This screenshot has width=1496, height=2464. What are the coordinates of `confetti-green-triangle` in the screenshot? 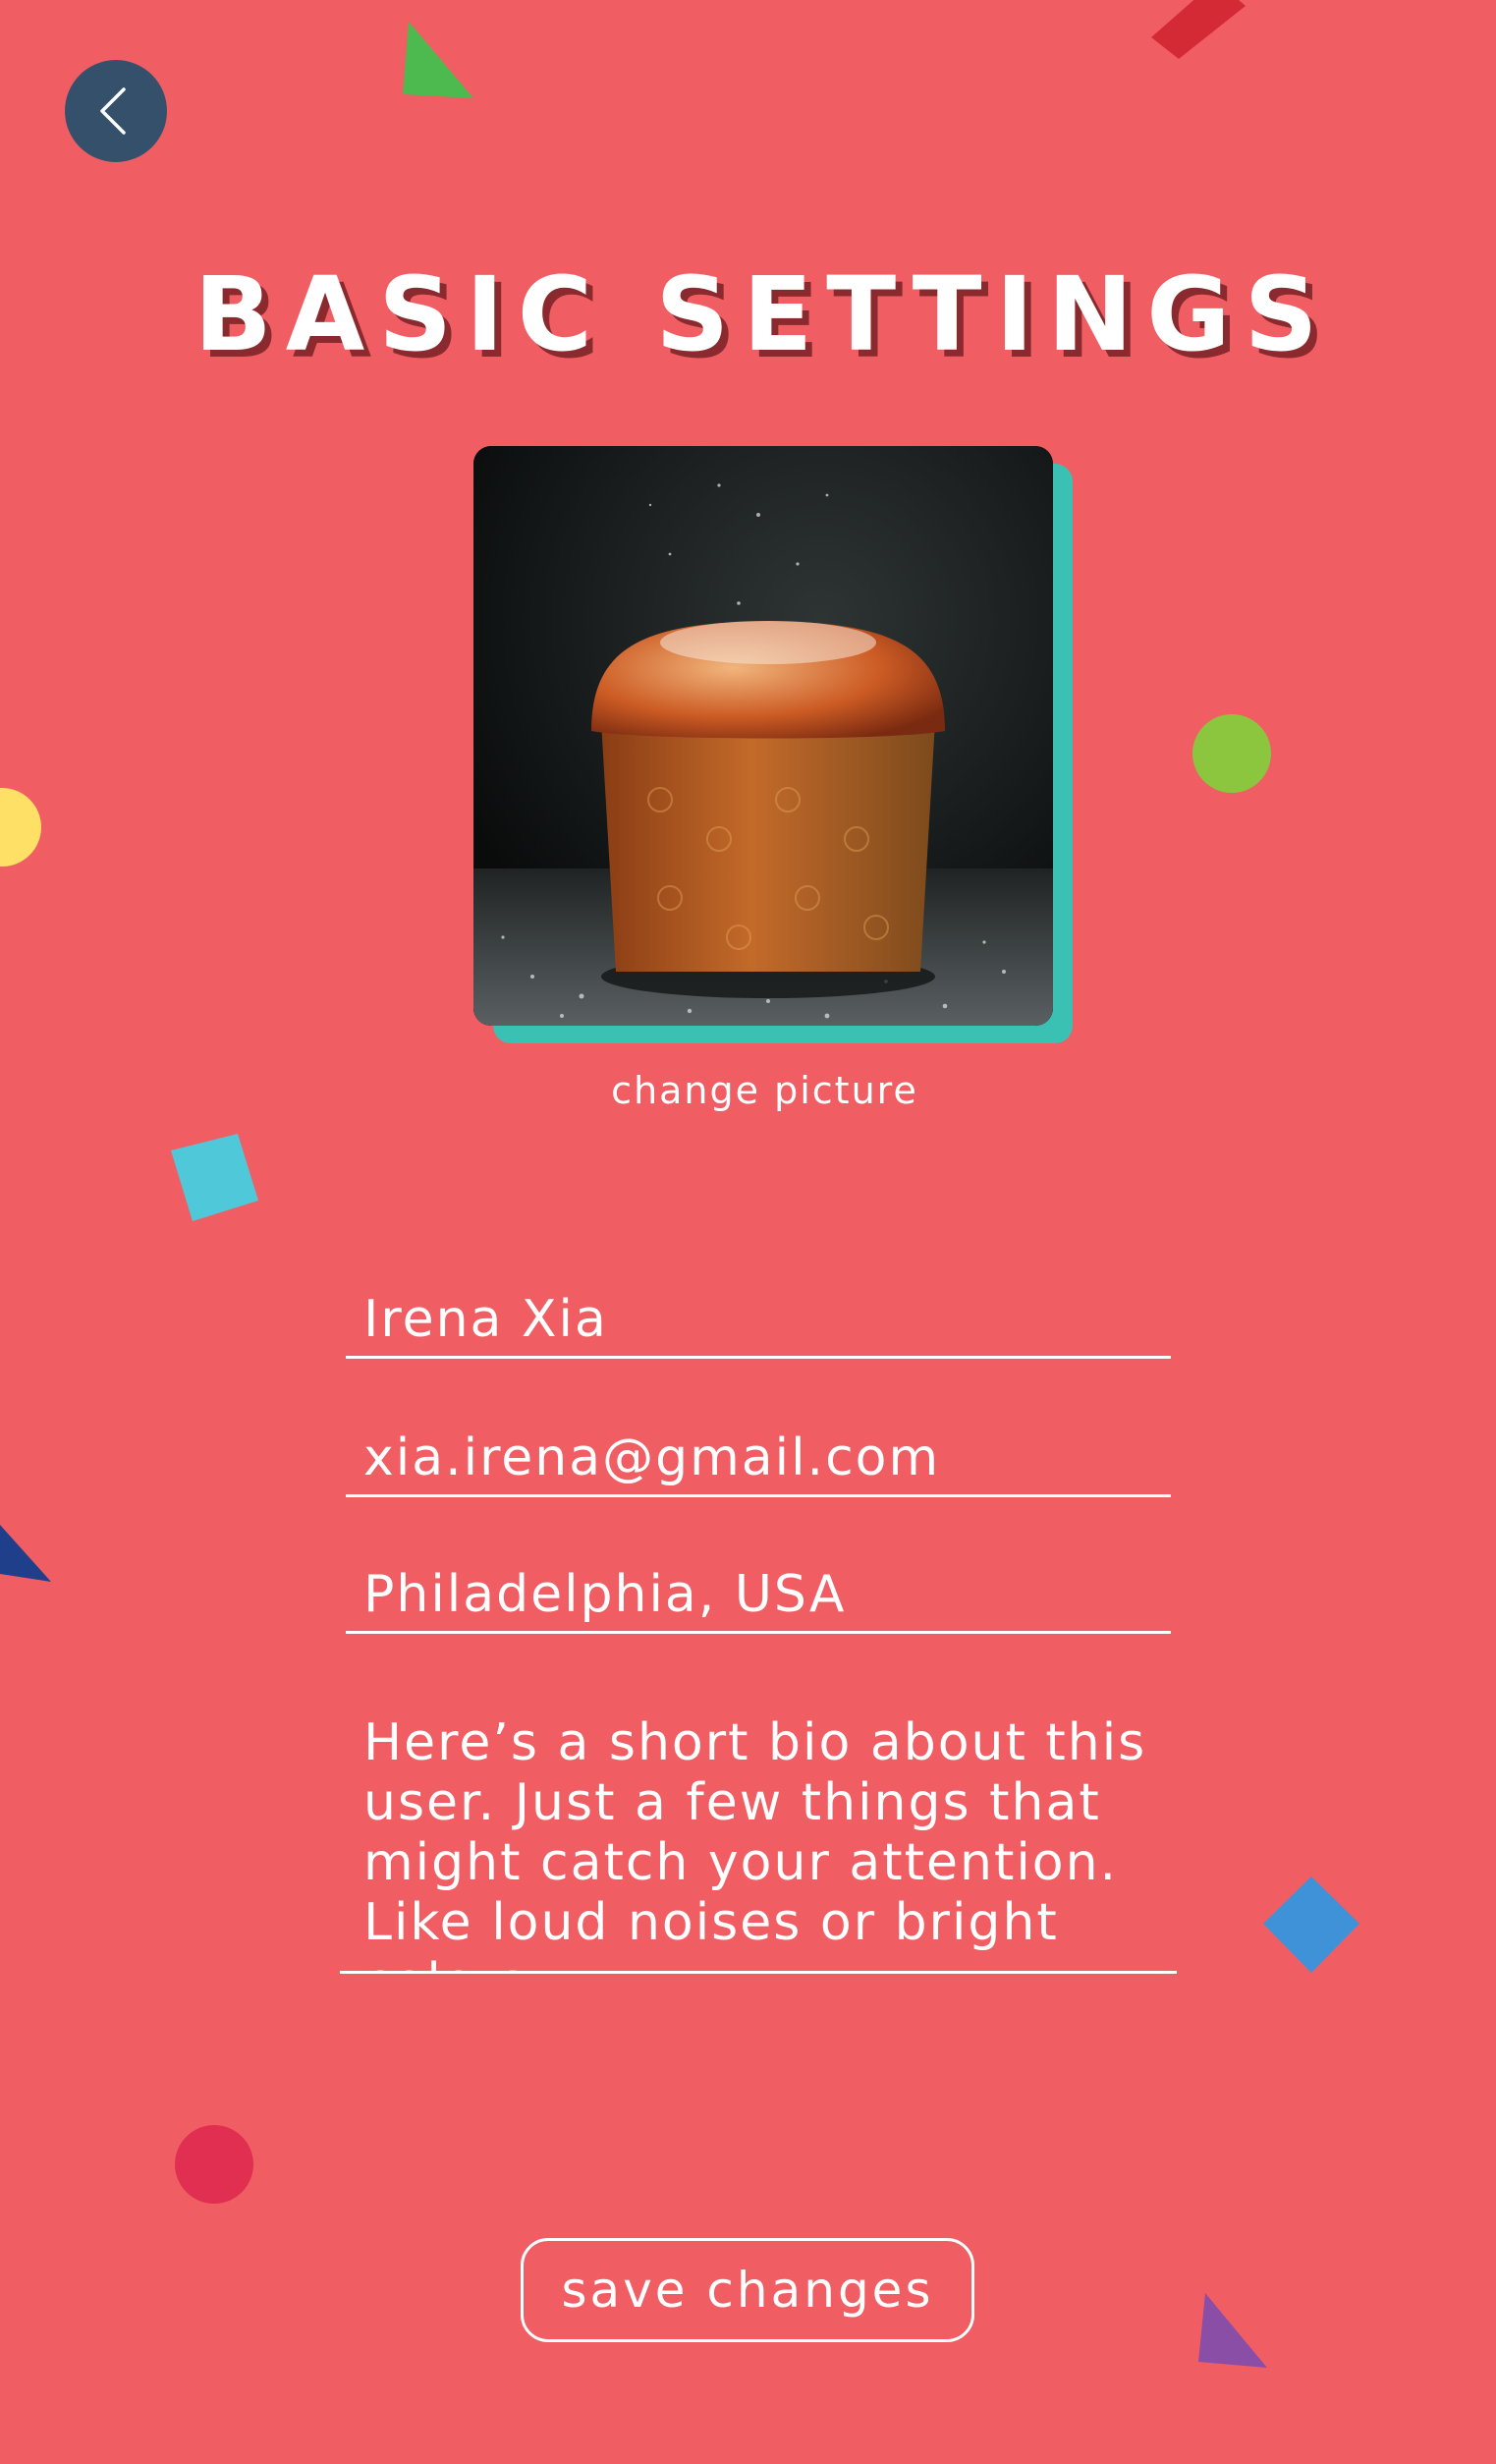 It's located at (438, 60).